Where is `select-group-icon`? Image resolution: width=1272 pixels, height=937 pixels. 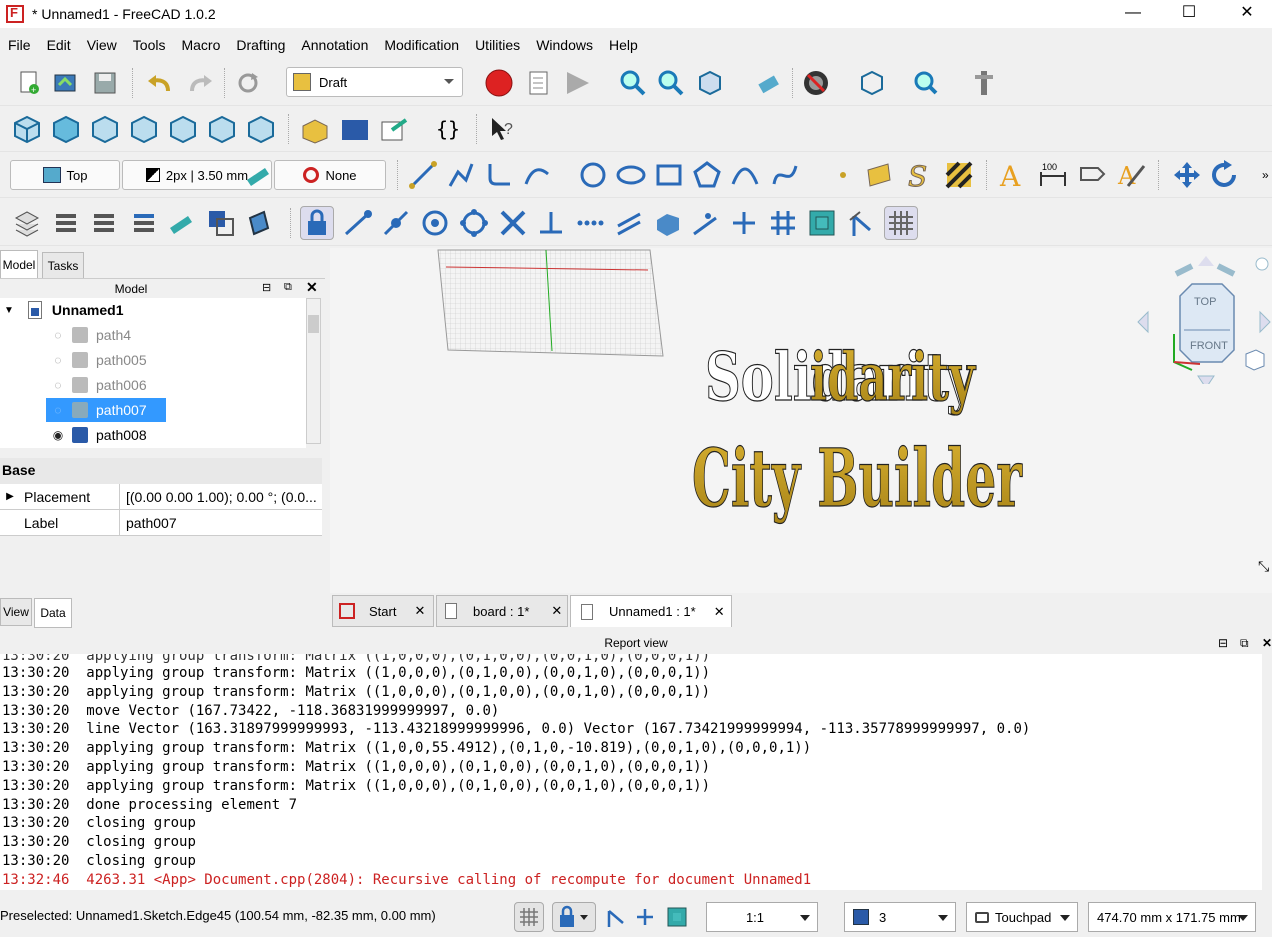
select-group-icon is located at coordinates (103, 223).